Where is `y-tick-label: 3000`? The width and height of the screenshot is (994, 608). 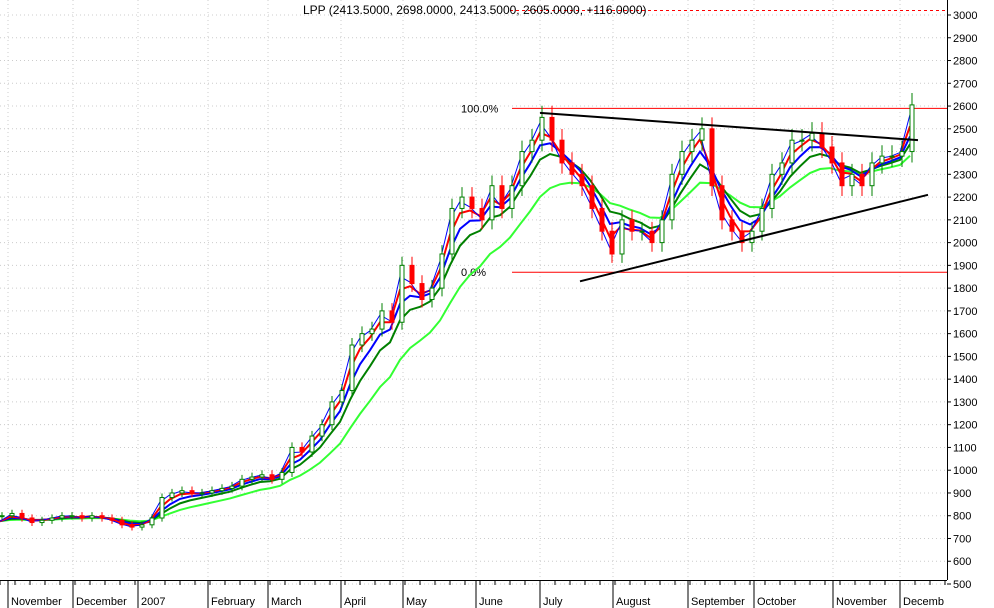 y-tick-label: 3000 is located at coordinates (965, 16).